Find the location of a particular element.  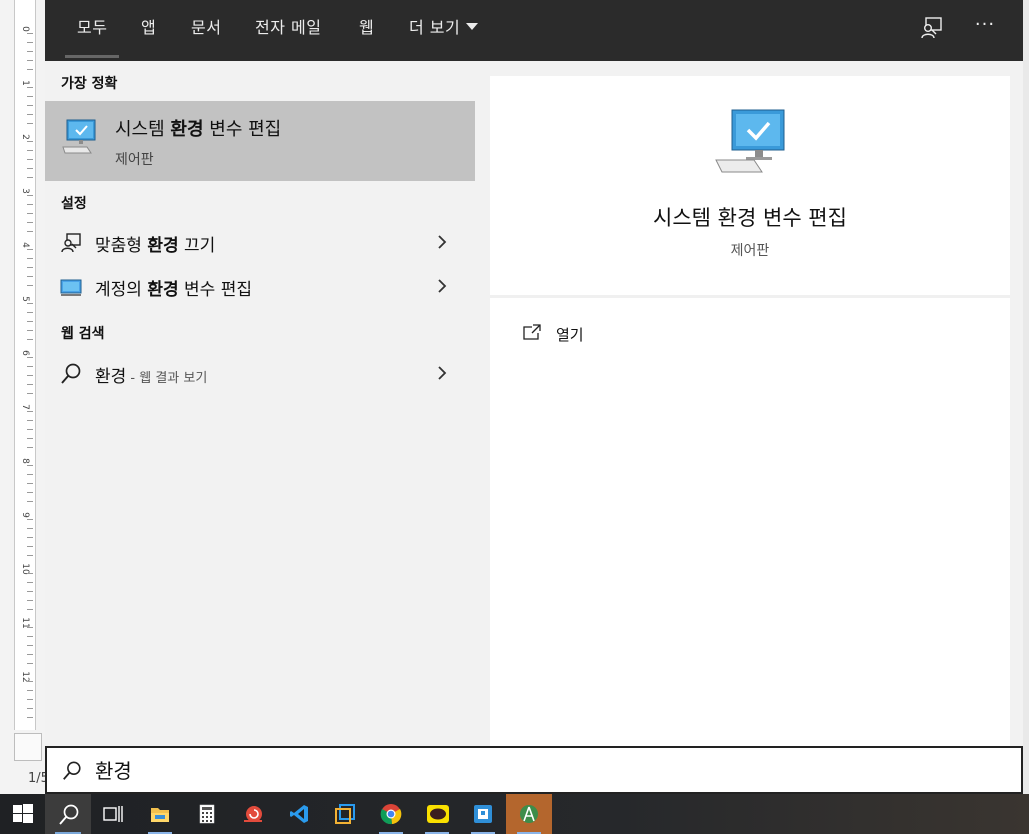

search-box is located at coordinates (534, 770).